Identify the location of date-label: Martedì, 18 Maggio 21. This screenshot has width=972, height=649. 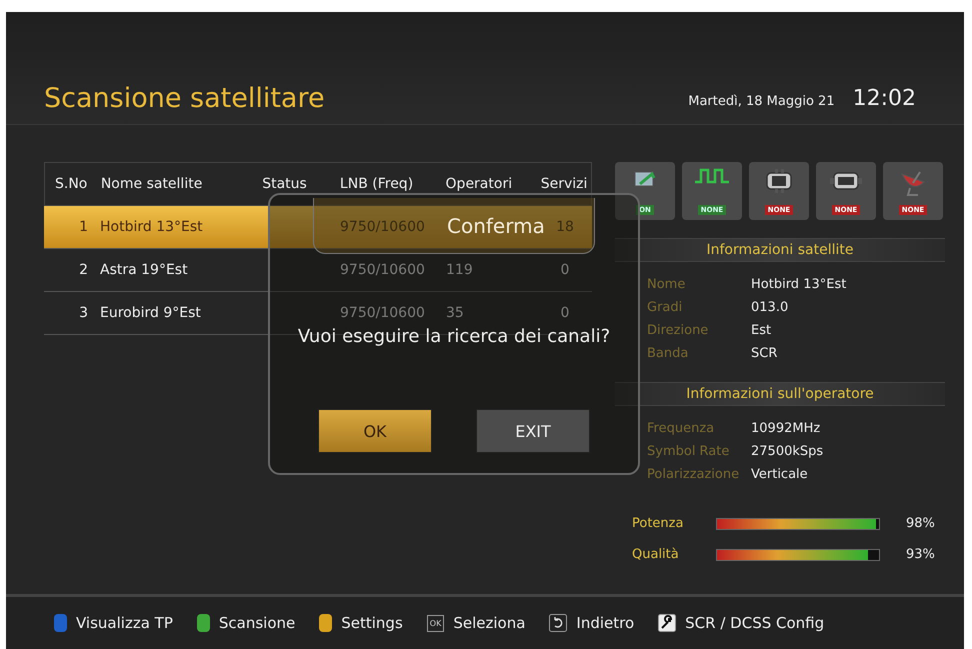
(761, 101).